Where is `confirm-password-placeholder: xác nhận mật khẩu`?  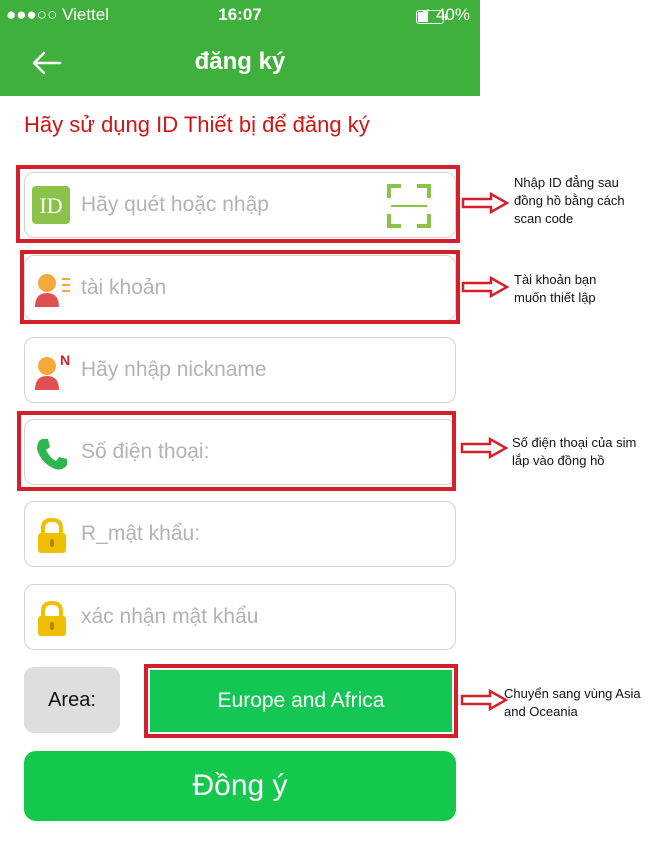 confirm-password-placeholder: xác nhận mật khẩu is located at coordinates (170, 616).